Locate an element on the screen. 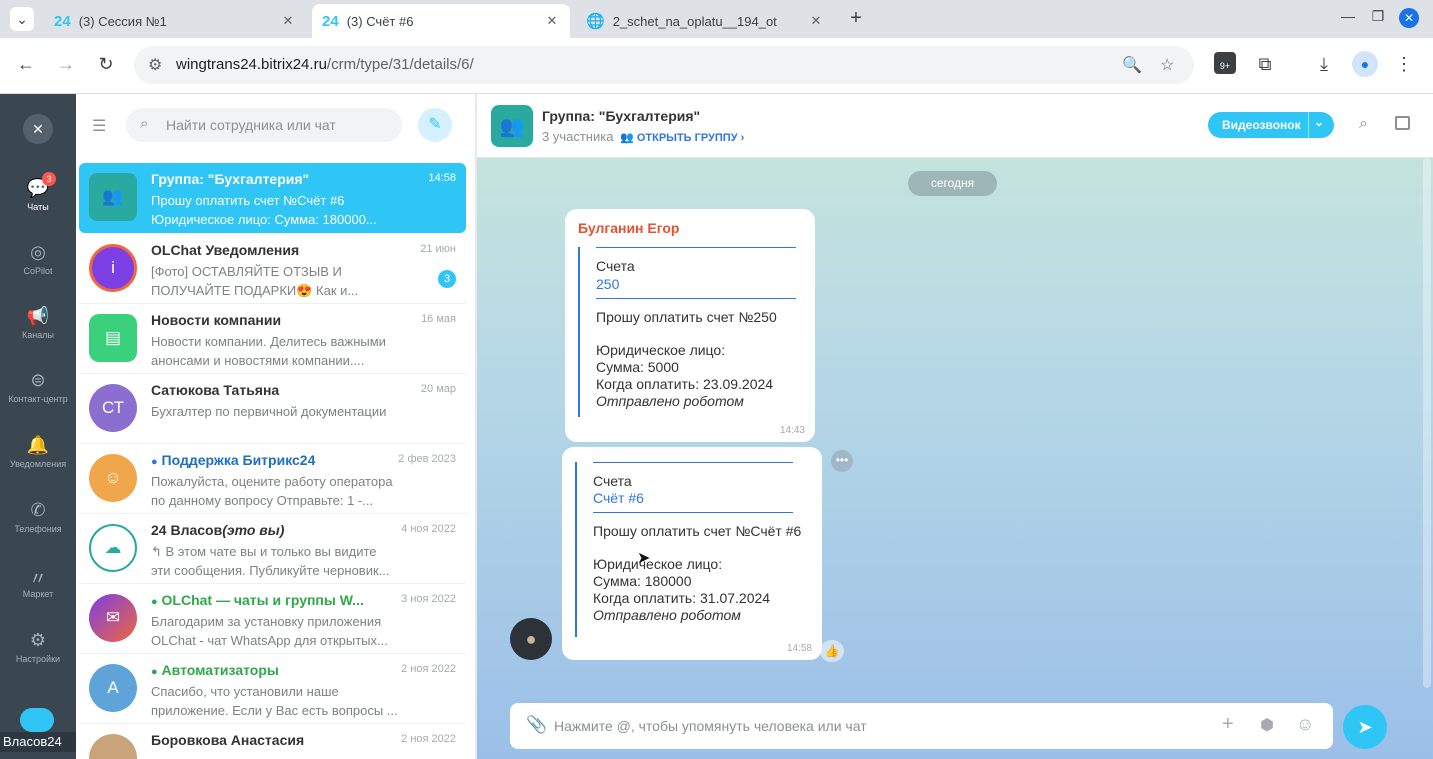 The width and height of the screenshot is (1433, 759). message-time: 14:58 is located at coordinates (799, 648).